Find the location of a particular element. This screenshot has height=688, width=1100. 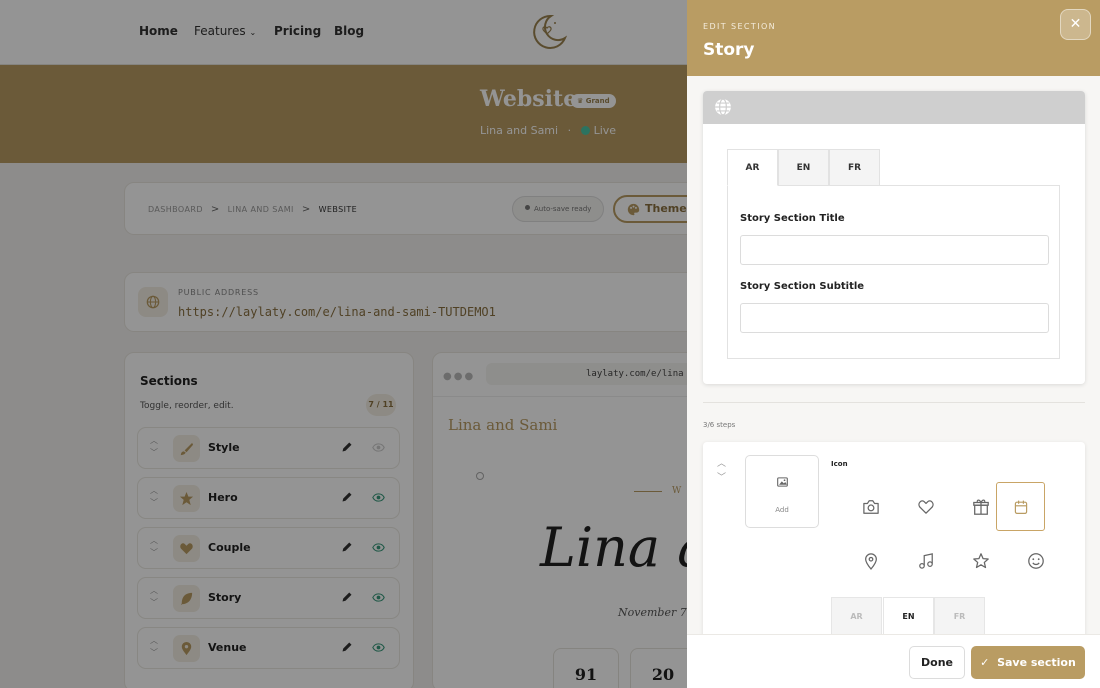

close-button: ✕ is located at coordinates (1075, 24).